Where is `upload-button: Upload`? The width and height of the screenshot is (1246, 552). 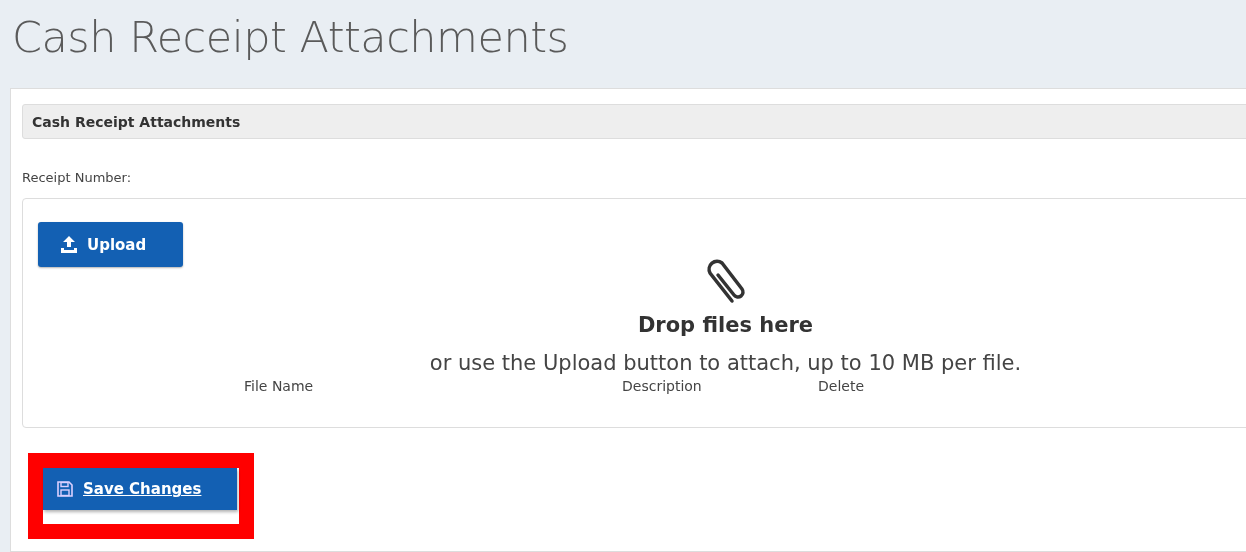
upload-button: Upload is located at coordinates (110, 244).